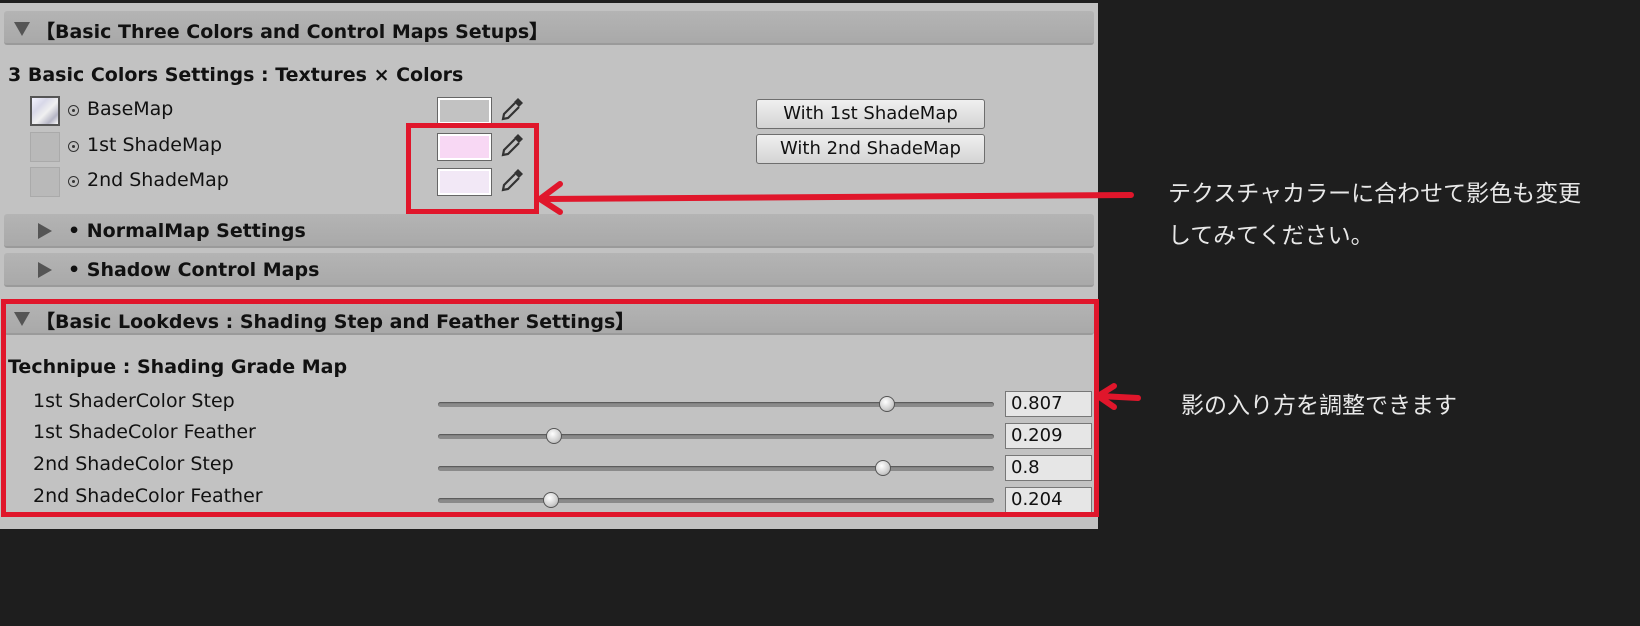  What do you see at coordinates (187, 231) in the screenshot?
I see `normalmap-label: • NormalMap Settings` at bounding box center [187, 231].